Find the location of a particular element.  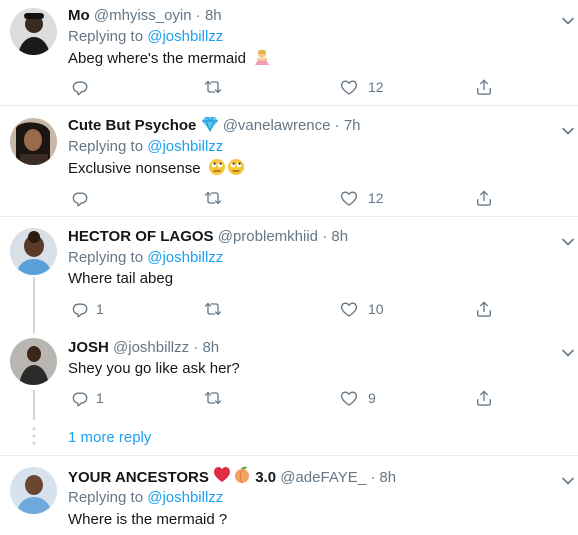

display-name: JOSH is located at coordinates (88, 347).